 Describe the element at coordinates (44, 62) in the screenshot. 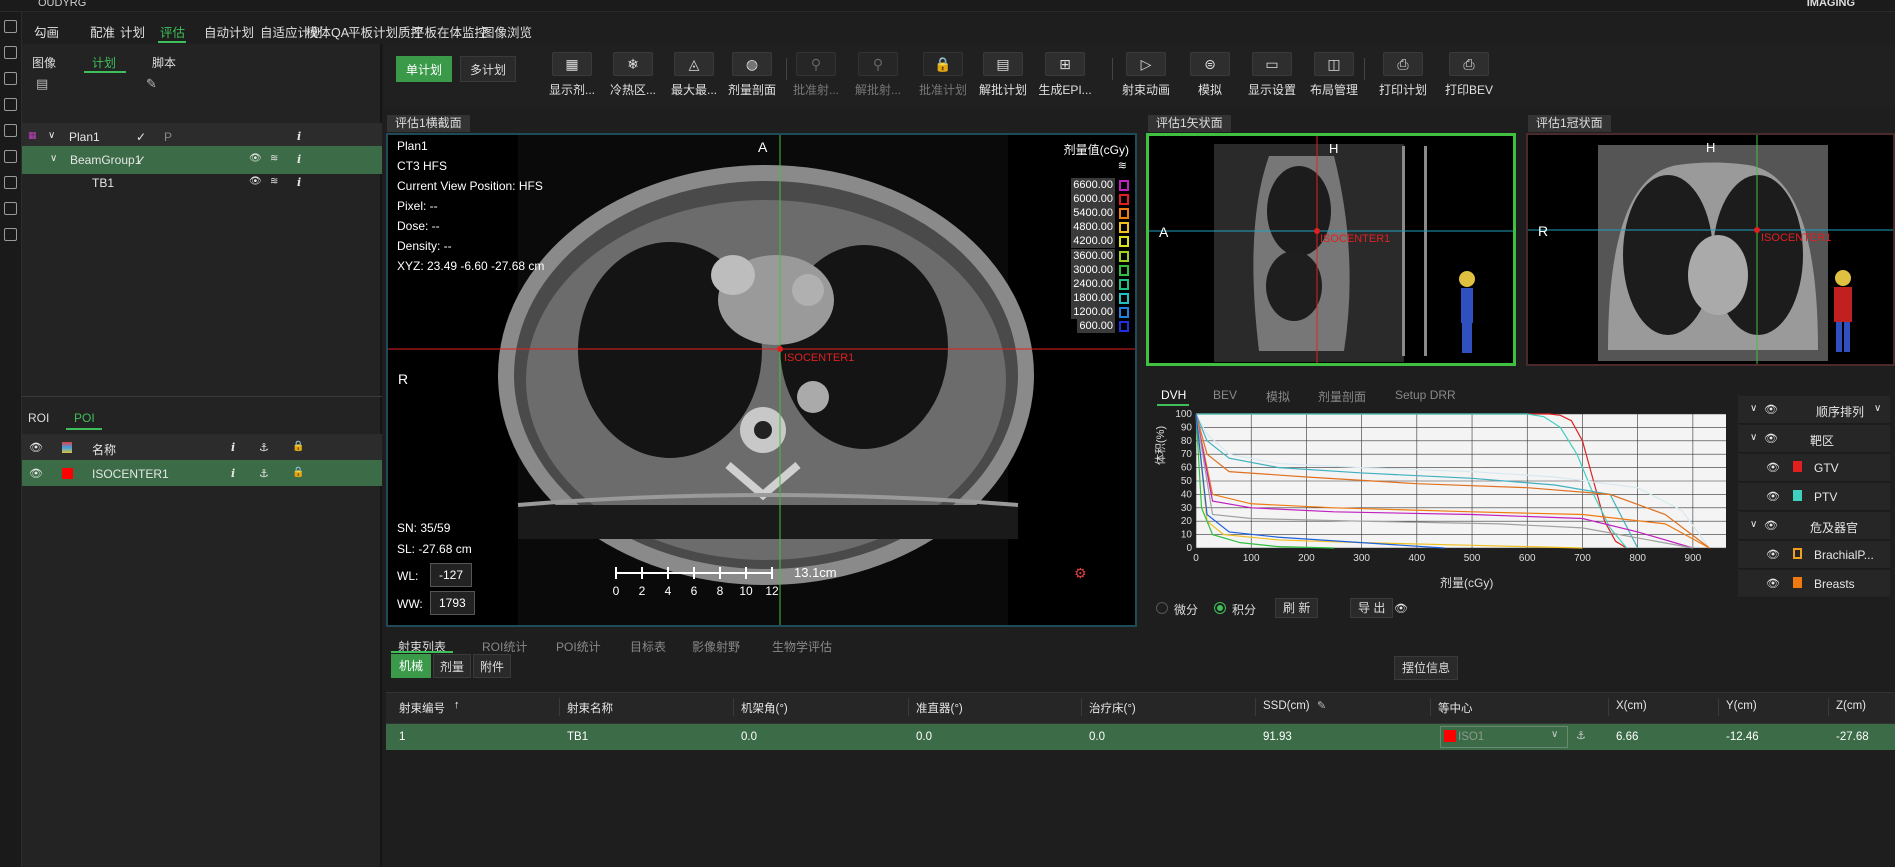

I see `tab-image: 图像` at that location.